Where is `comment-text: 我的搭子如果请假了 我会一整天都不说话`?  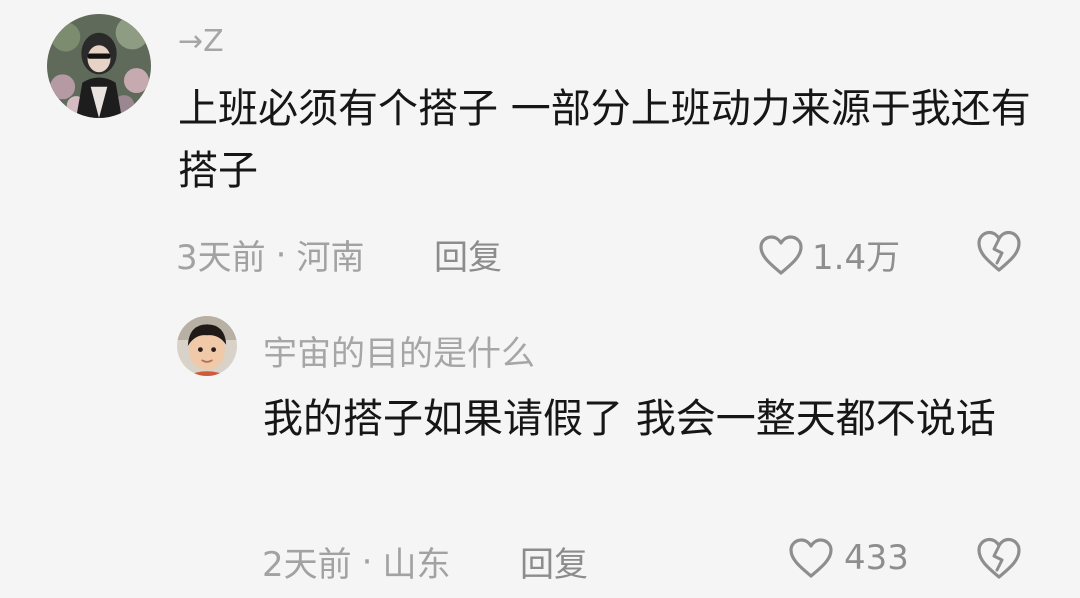
comment-text: 我的搭子如果请假了 我会一整天都不说话 is located at coordinates (629, 419).